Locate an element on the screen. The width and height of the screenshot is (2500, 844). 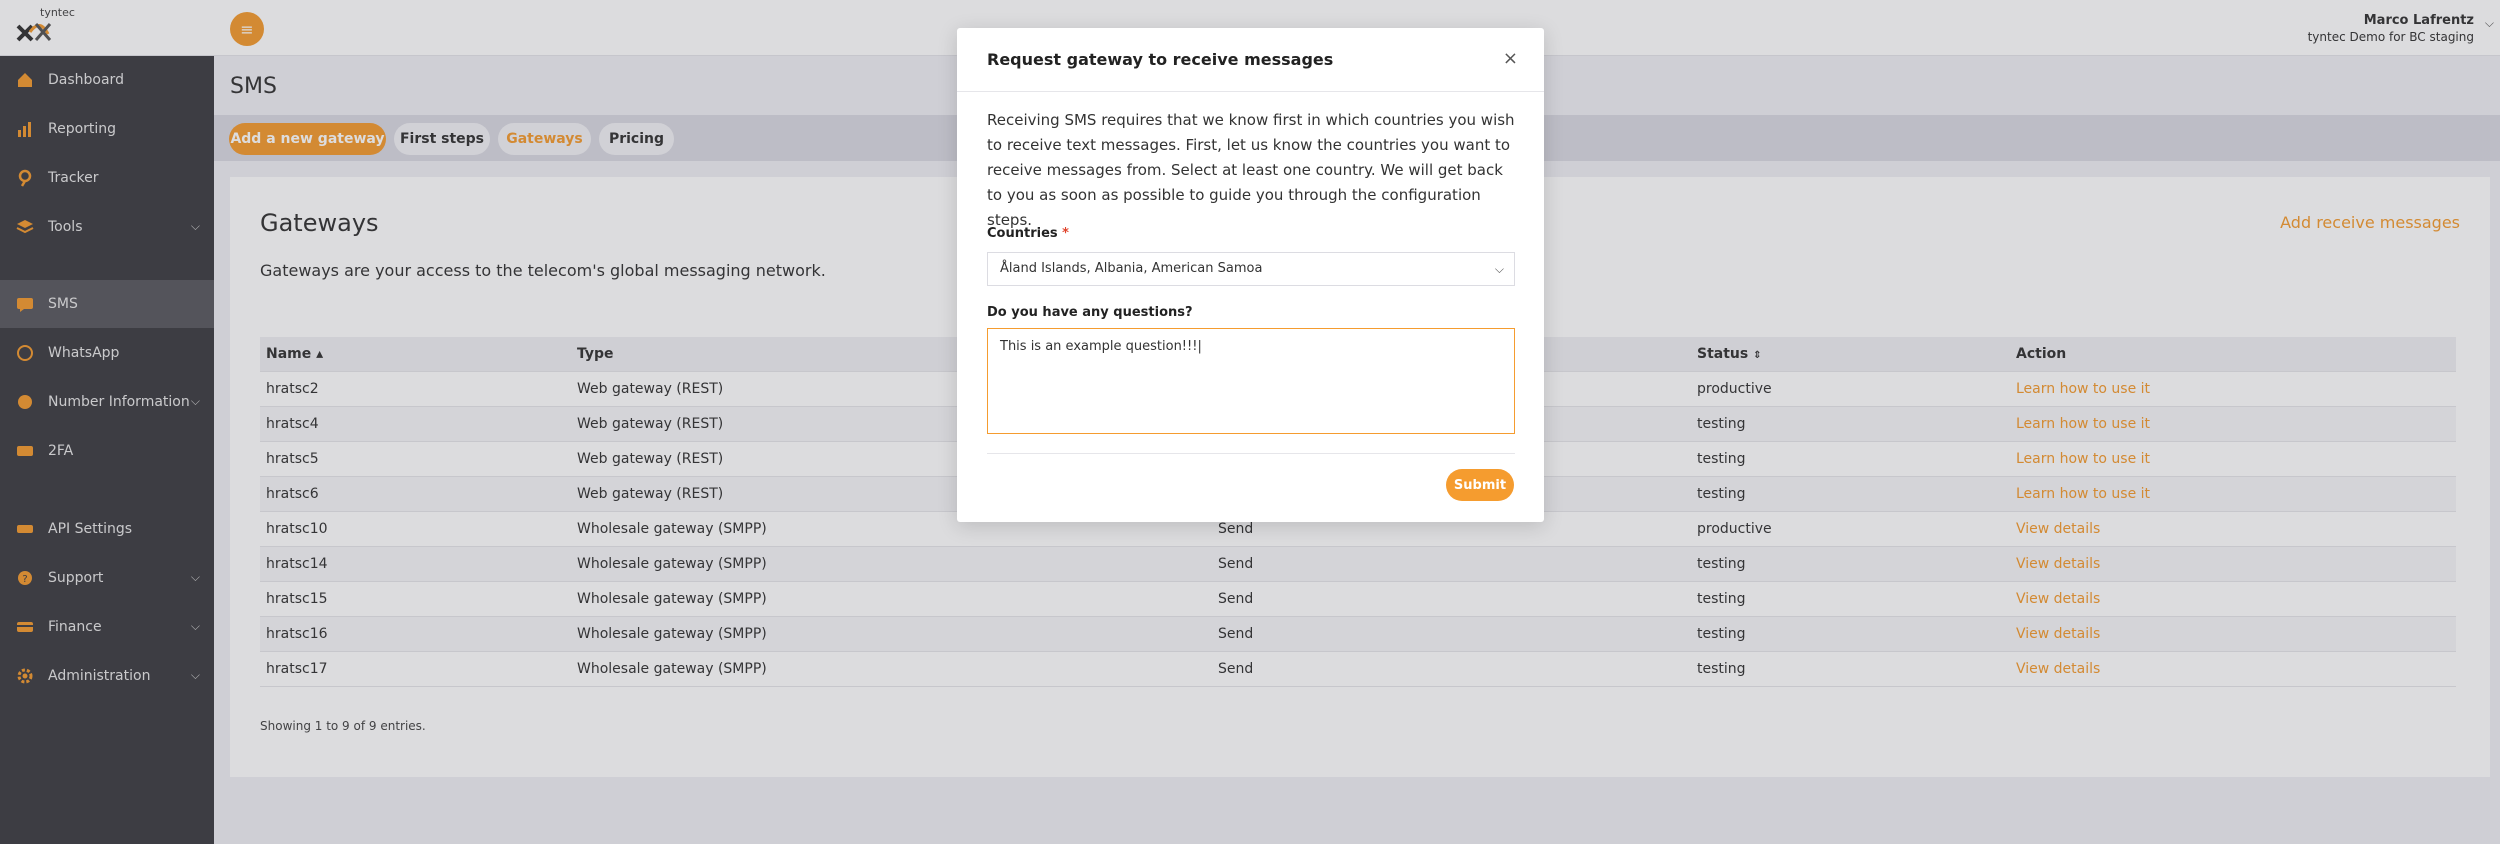
questions-label: Do you have any questions? is located at coordinates (1090, 312).